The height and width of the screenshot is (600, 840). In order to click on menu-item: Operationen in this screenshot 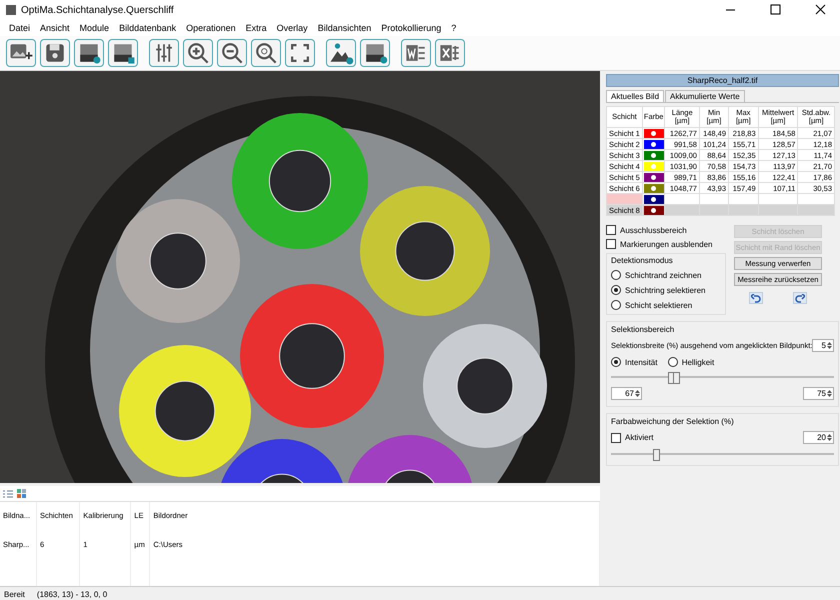, I will do `click(211, 28)`.